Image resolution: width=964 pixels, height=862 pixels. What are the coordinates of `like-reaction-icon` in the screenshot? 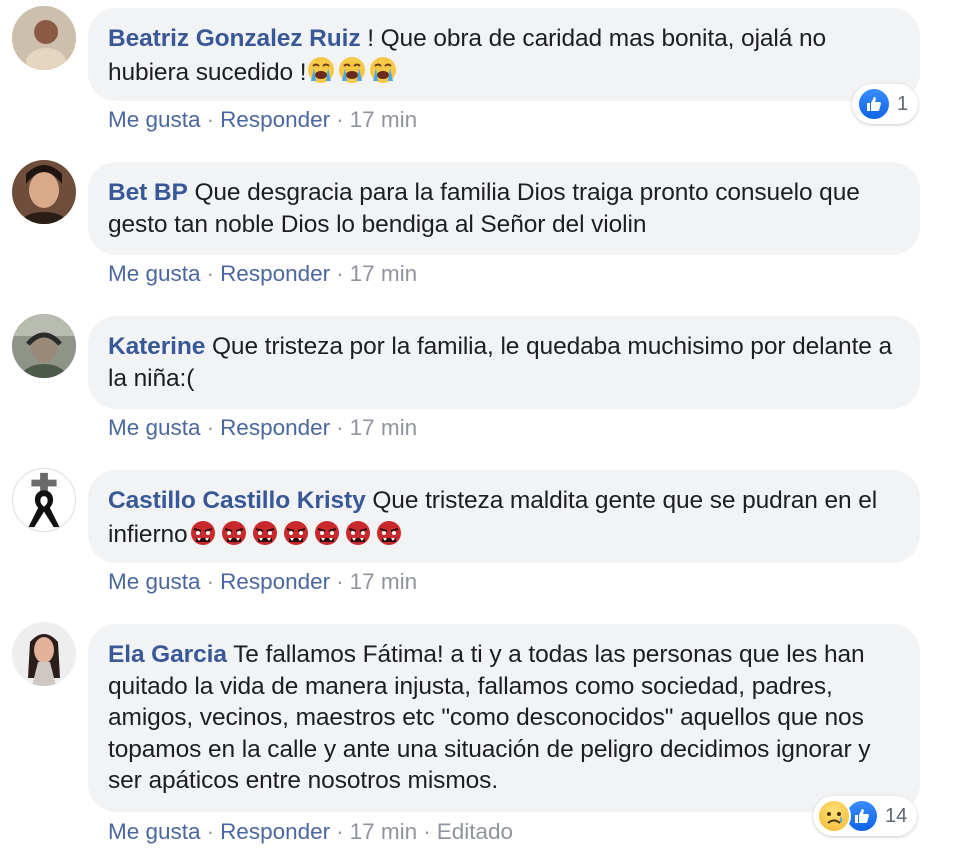 It's located at (874, 104).